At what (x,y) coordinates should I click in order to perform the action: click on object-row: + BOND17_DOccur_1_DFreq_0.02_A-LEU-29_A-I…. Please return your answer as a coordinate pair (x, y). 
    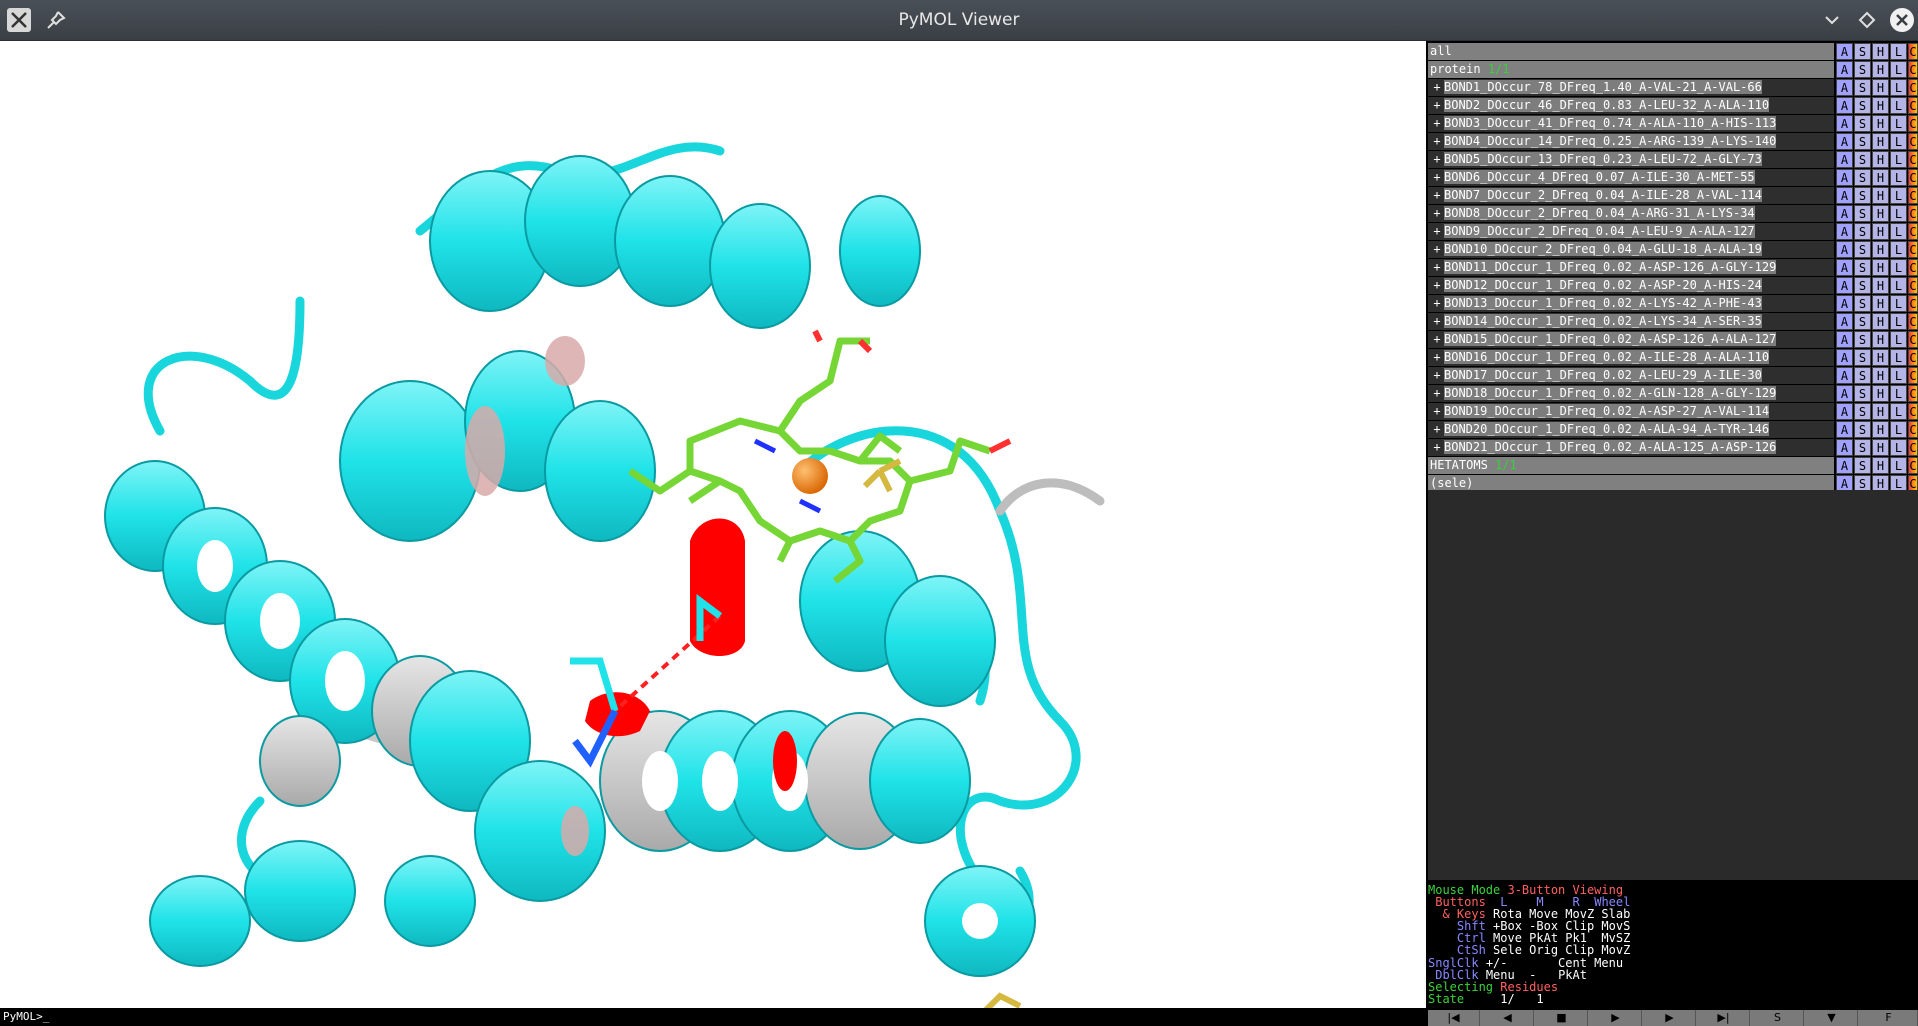
    Looking at the image, I should click on (1673, 375).